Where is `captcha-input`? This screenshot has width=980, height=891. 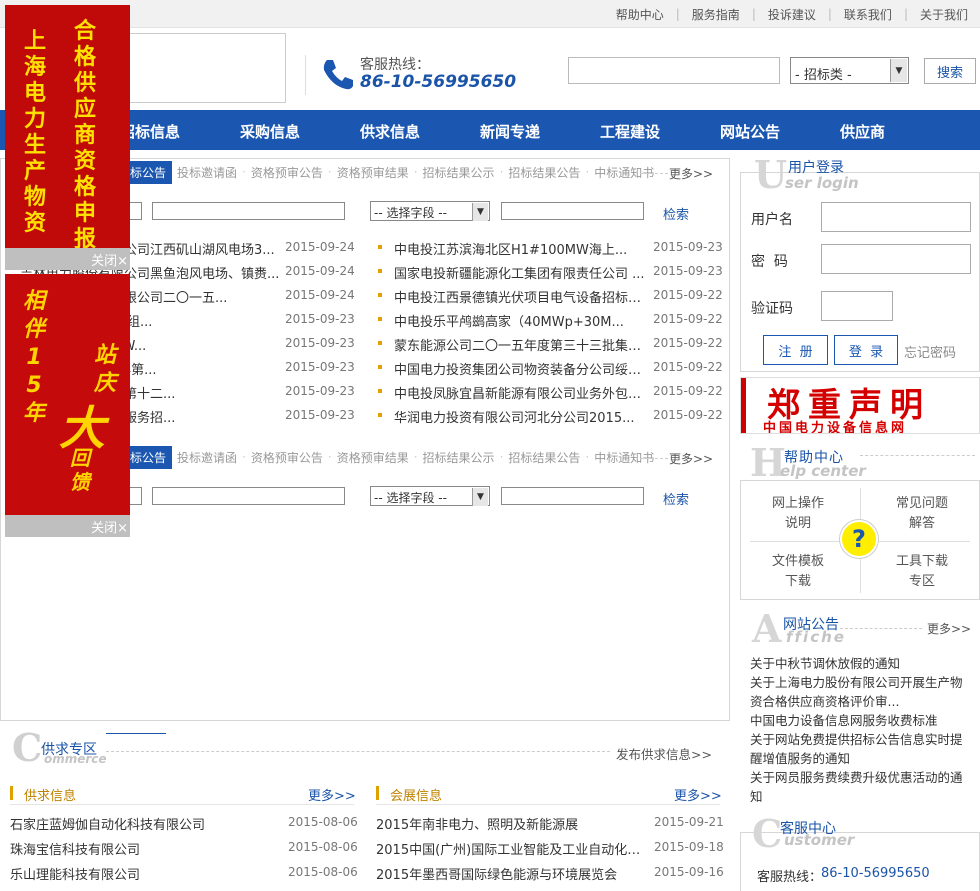
captcha-input is located at coordinates (857, 306).